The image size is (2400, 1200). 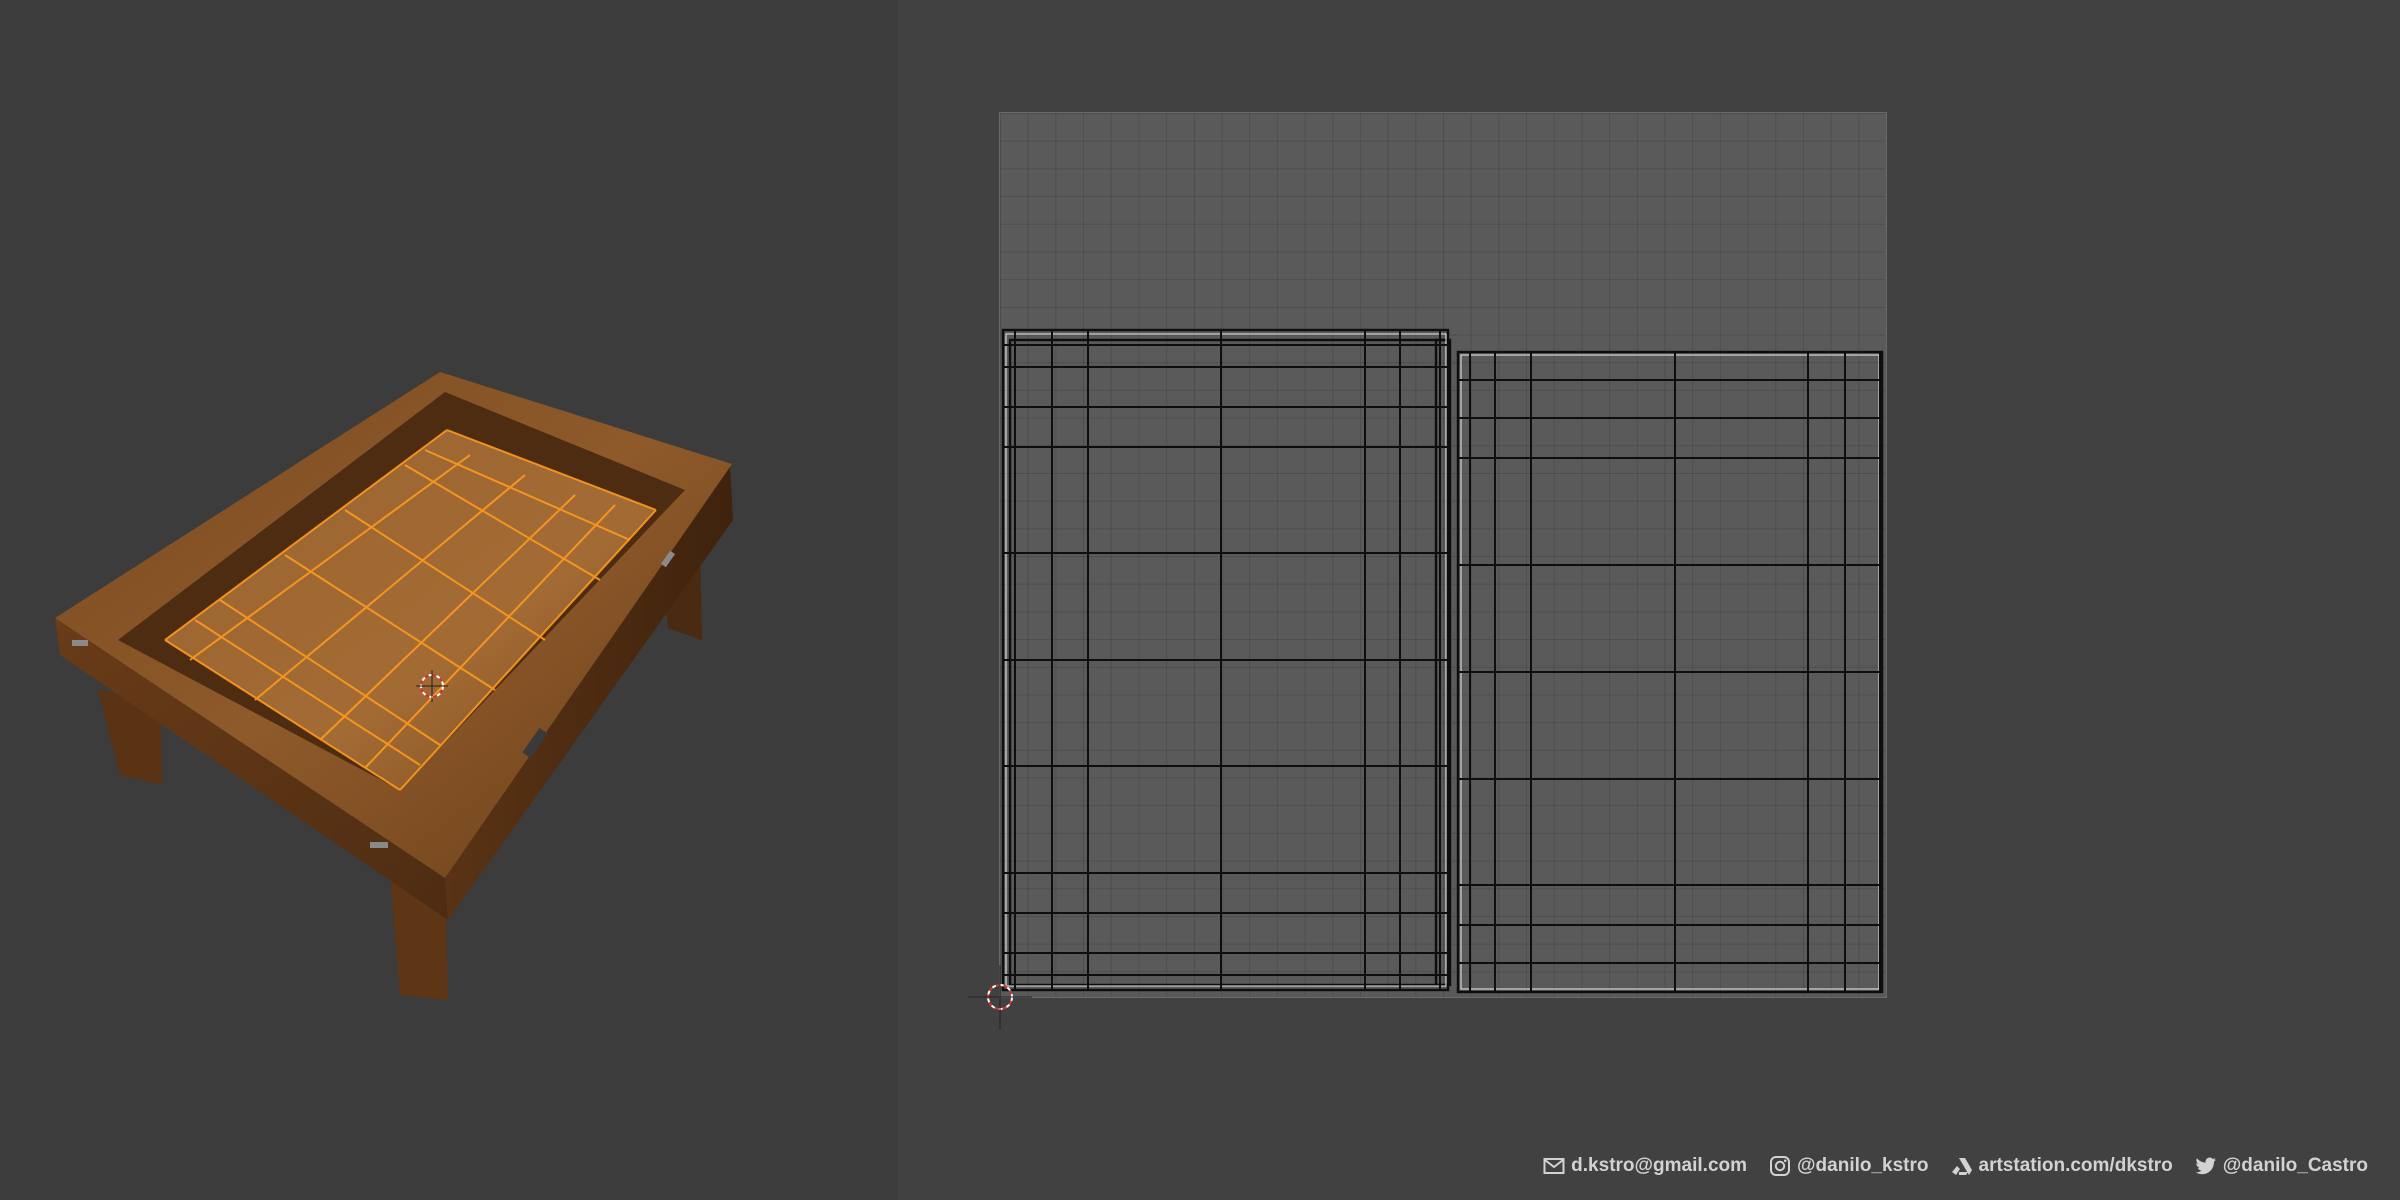 I want to click on email-credit: d.kstro@gmail.com, so click(x=1645, y=1166).